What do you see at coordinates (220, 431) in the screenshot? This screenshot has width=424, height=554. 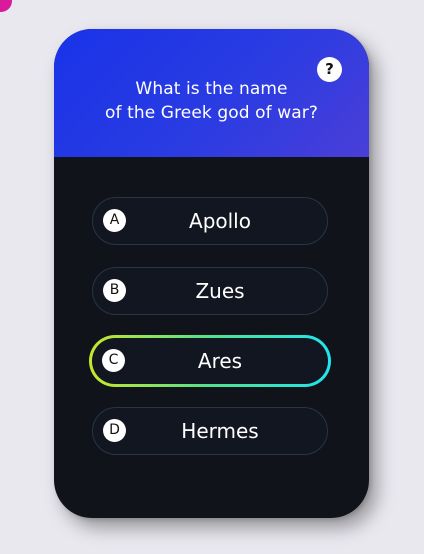 I see `answer-label: Hermes` at bounding box center [220, 431].